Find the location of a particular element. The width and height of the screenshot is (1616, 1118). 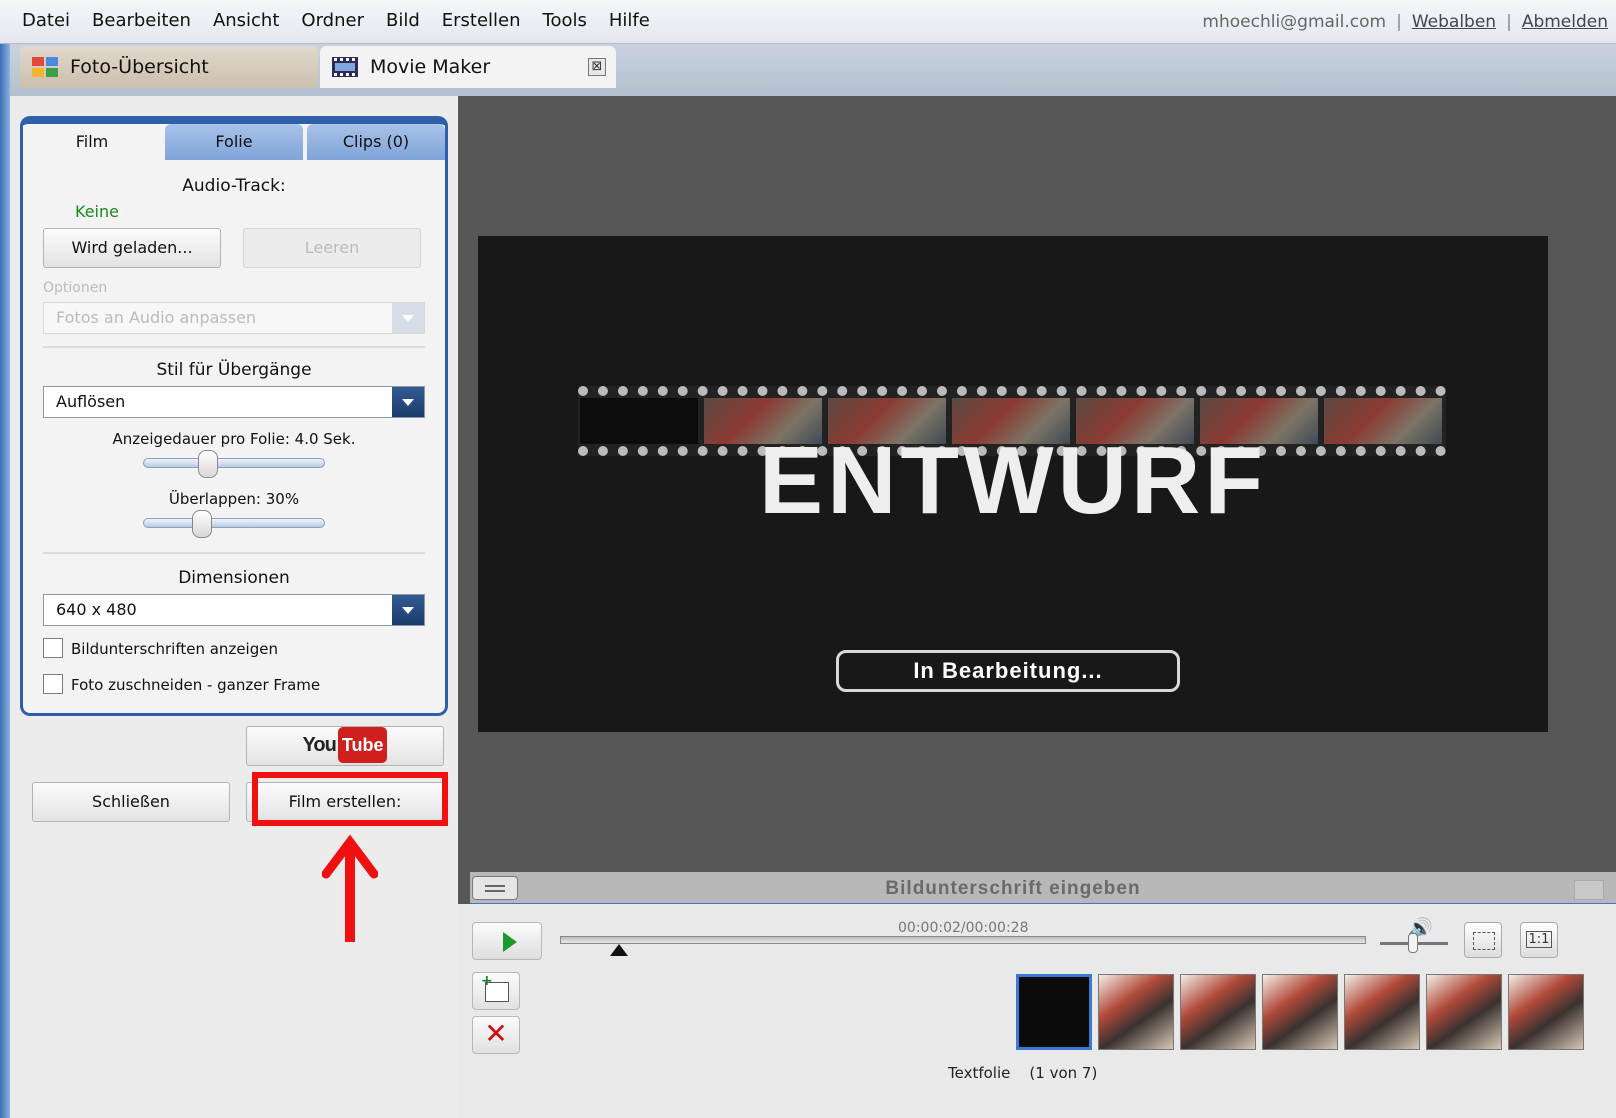

close-button: Schließen is located at coordinates (131, 802).